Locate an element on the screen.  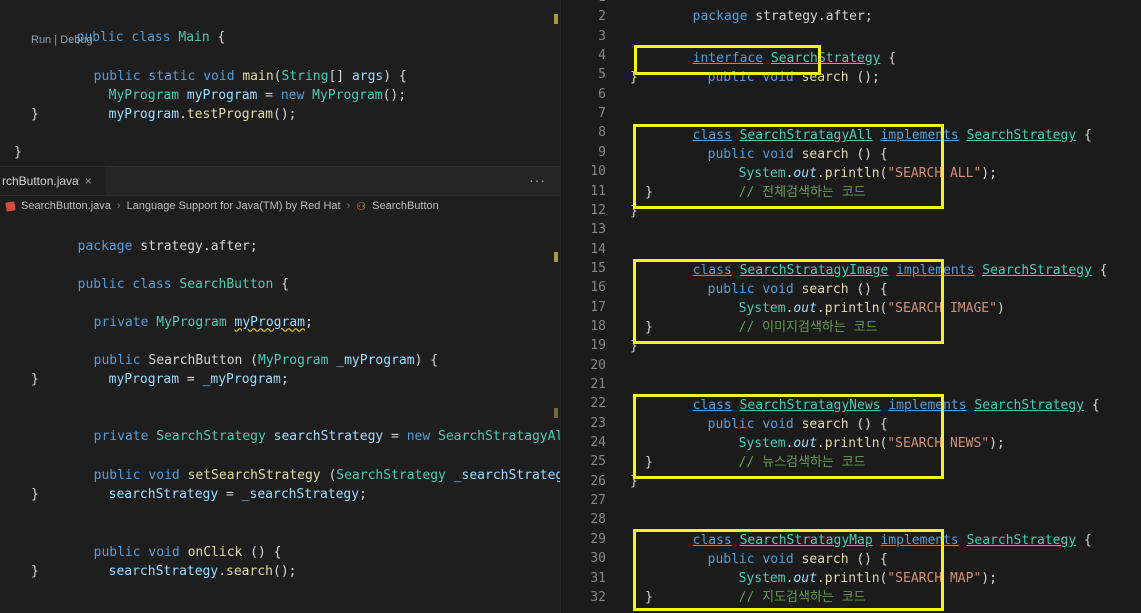
code-line: searchStrategy = _searchStrategy; is located at coordinates (237, 494).